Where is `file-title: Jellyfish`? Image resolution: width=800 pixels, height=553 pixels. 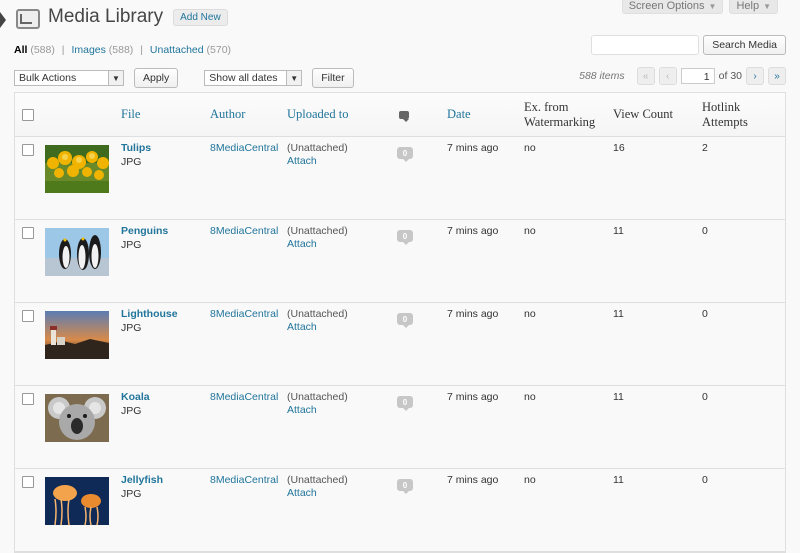
file-title: Jellyfish is located at coordinates (142, 480).